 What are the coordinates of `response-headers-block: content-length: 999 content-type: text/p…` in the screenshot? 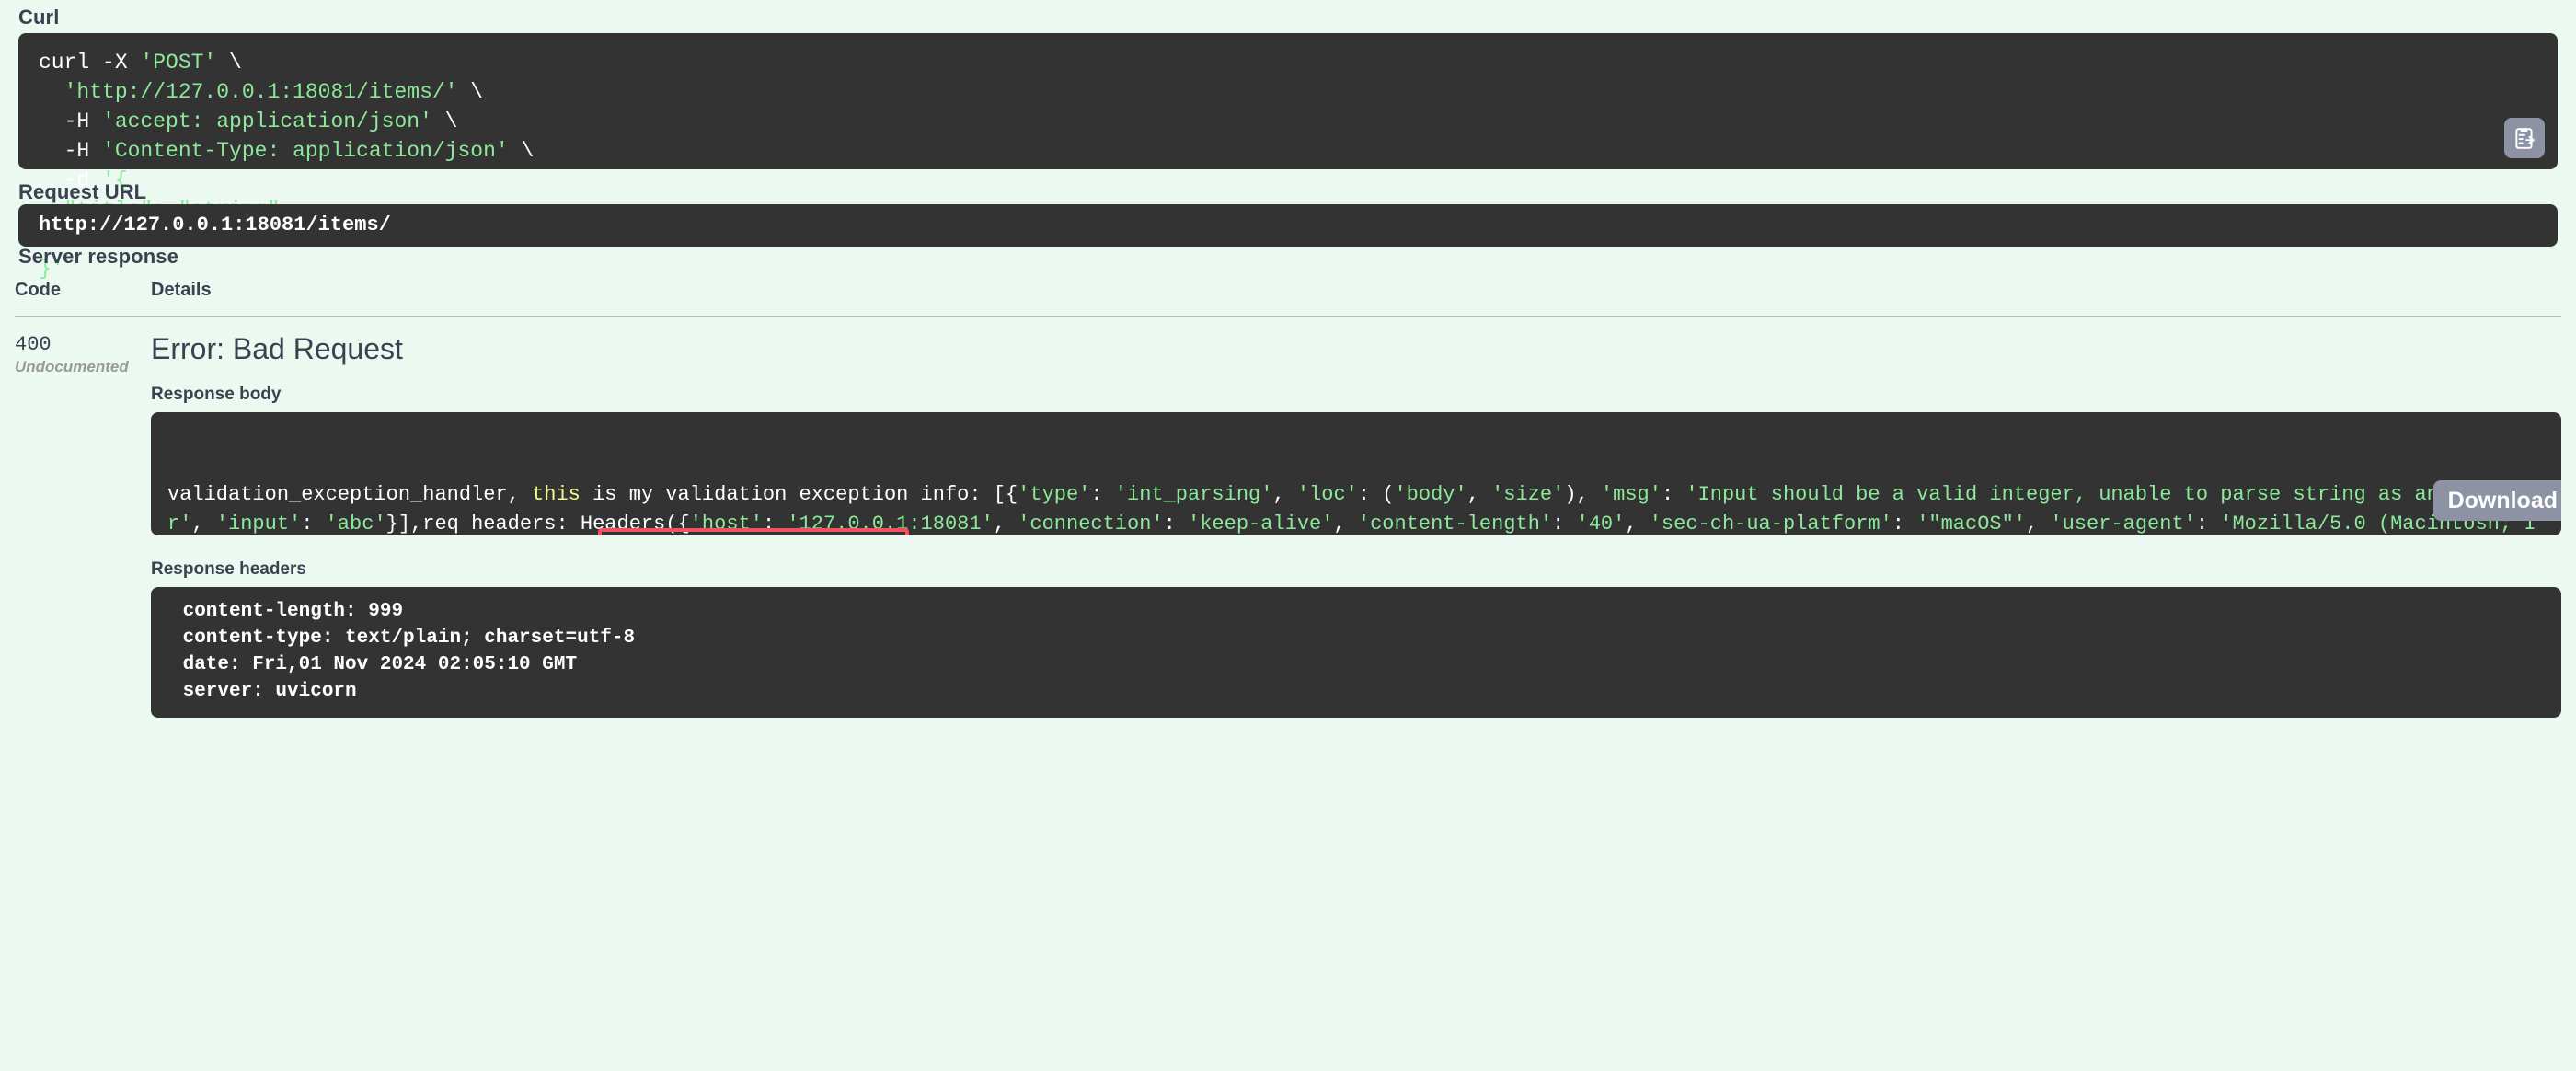 It's located at (1356, 652).